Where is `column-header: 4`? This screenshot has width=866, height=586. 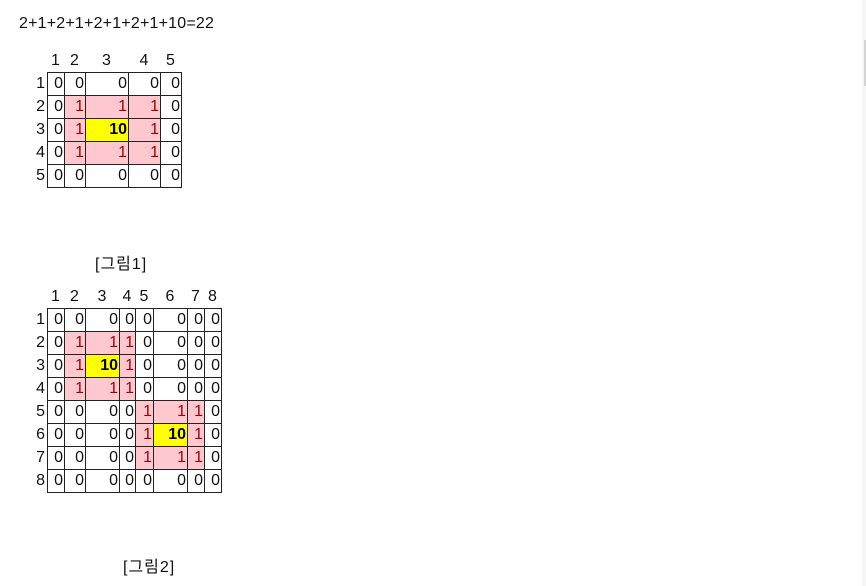 column-header: 4 is located at coordinates (127, 296).